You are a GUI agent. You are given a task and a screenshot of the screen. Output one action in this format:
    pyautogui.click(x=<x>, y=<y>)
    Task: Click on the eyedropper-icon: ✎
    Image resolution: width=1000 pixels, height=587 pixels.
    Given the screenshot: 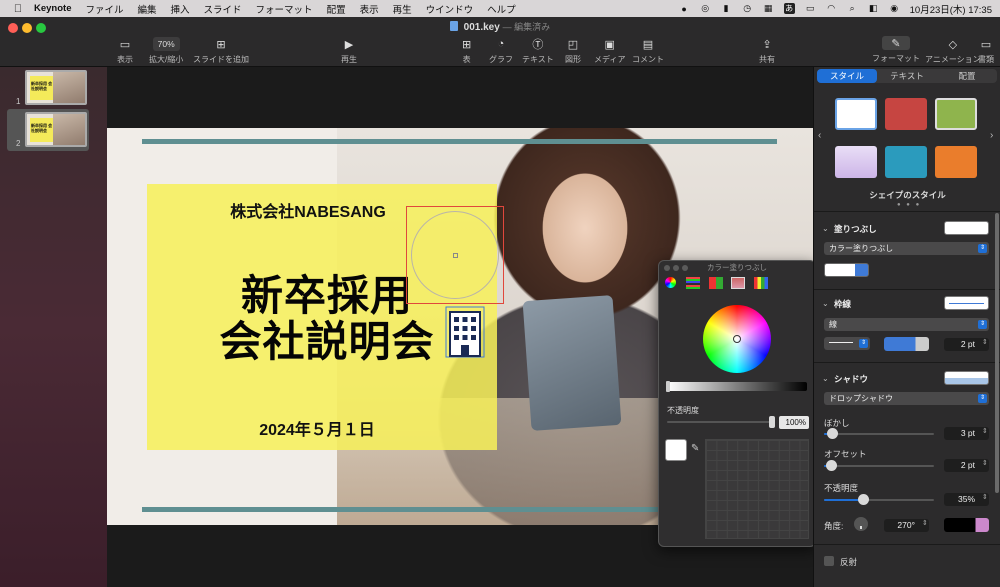 What is the action you would take?
    pyautogui.click(x=695, y=448)
    